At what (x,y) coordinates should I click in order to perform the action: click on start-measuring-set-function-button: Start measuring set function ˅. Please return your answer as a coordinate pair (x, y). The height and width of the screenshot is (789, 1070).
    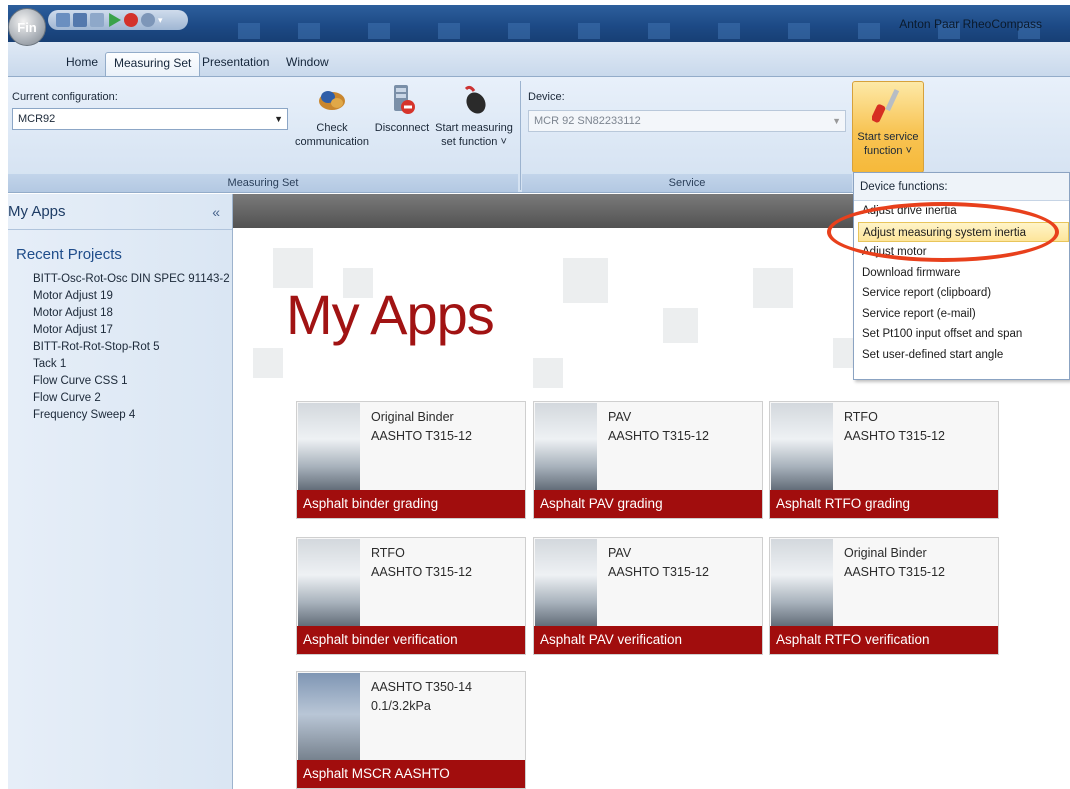
    Looking at the image, I should click on (474, 116).